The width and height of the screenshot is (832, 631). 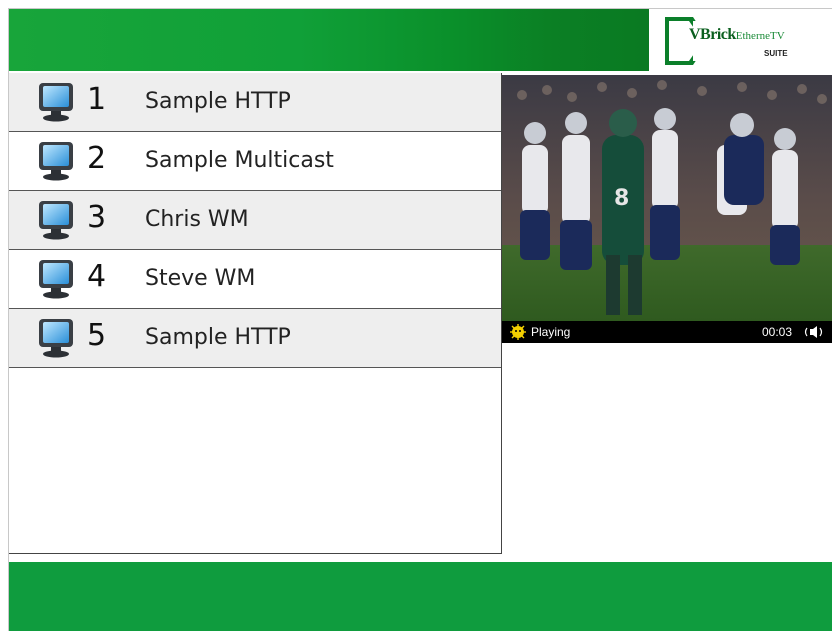 I want to click on speaker-icon, so click(x=815, y=332).